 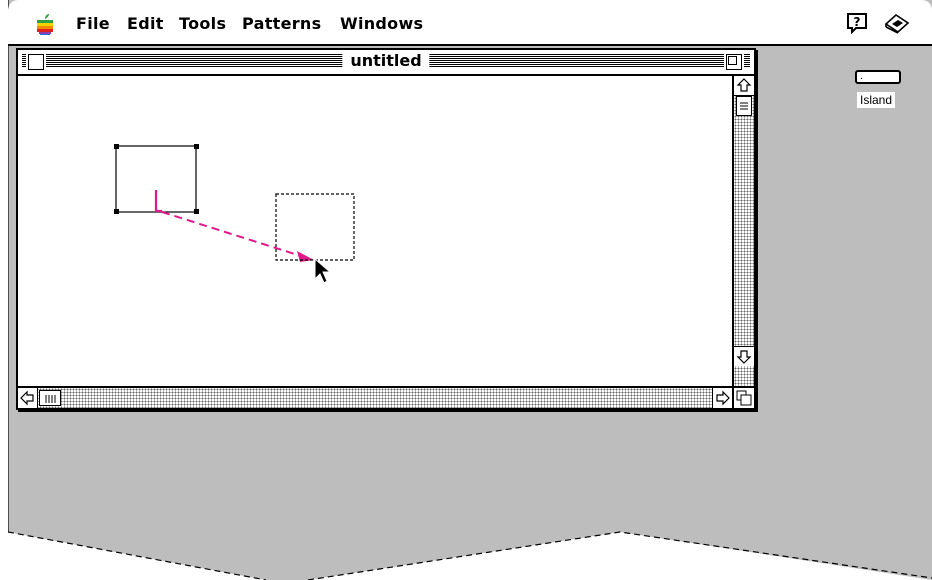 I want to click on selection-handle-bl, so click(x=116, y=211).